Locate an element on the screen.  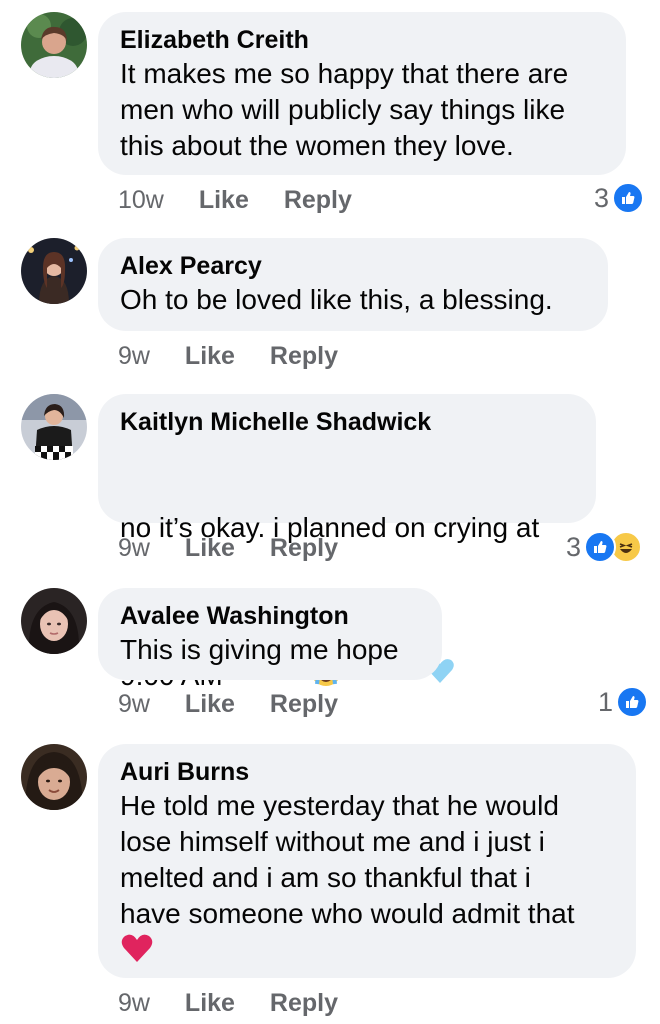
comment-actions: 10w Like Reply is located at coordinates (249, 200).